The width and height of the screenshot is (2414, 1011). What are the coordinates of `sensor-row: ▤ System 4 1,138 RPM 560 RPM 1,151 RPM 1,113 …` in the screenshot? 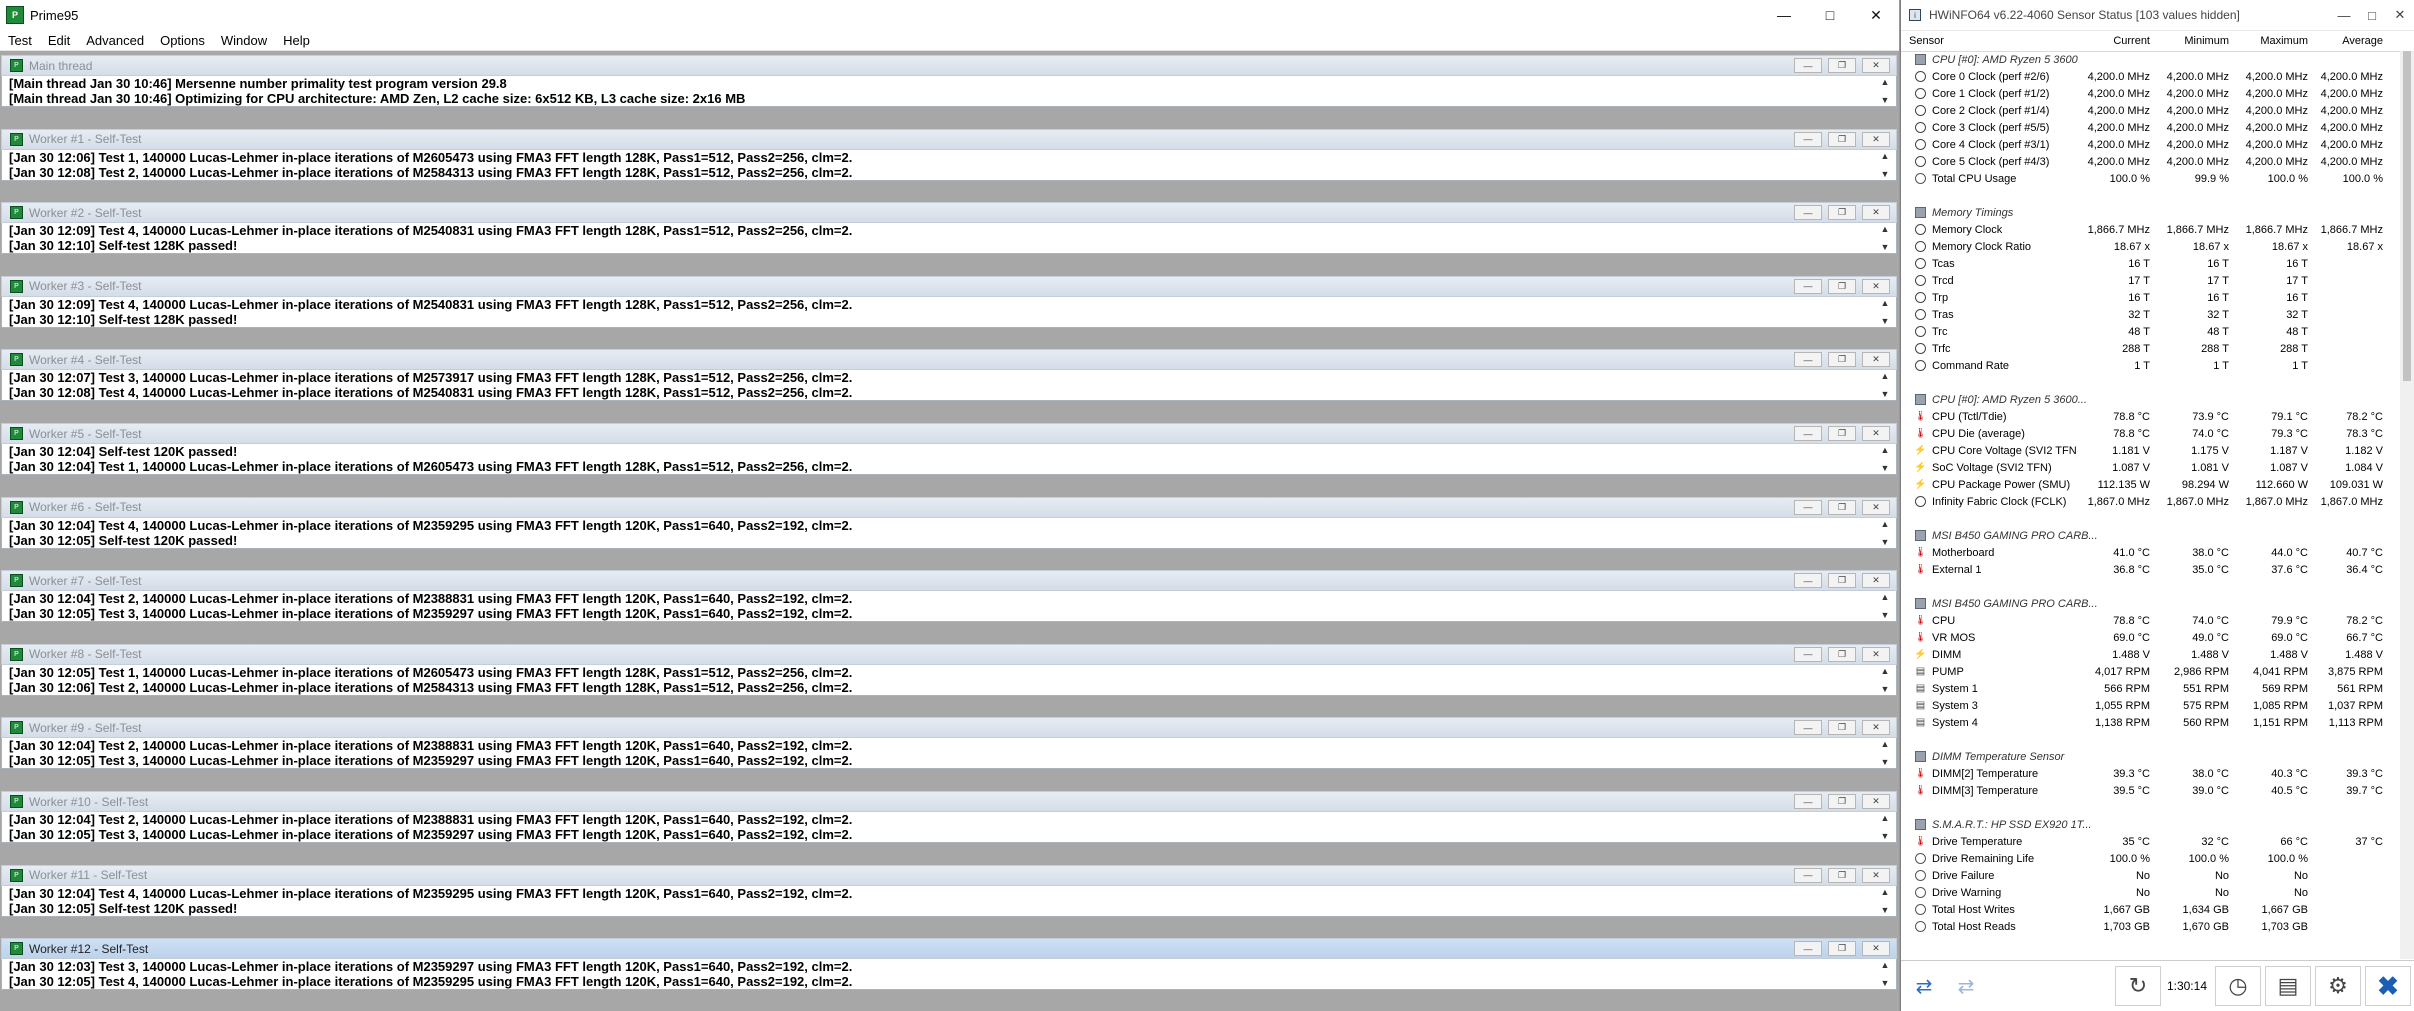 It's located at (2151, 722).